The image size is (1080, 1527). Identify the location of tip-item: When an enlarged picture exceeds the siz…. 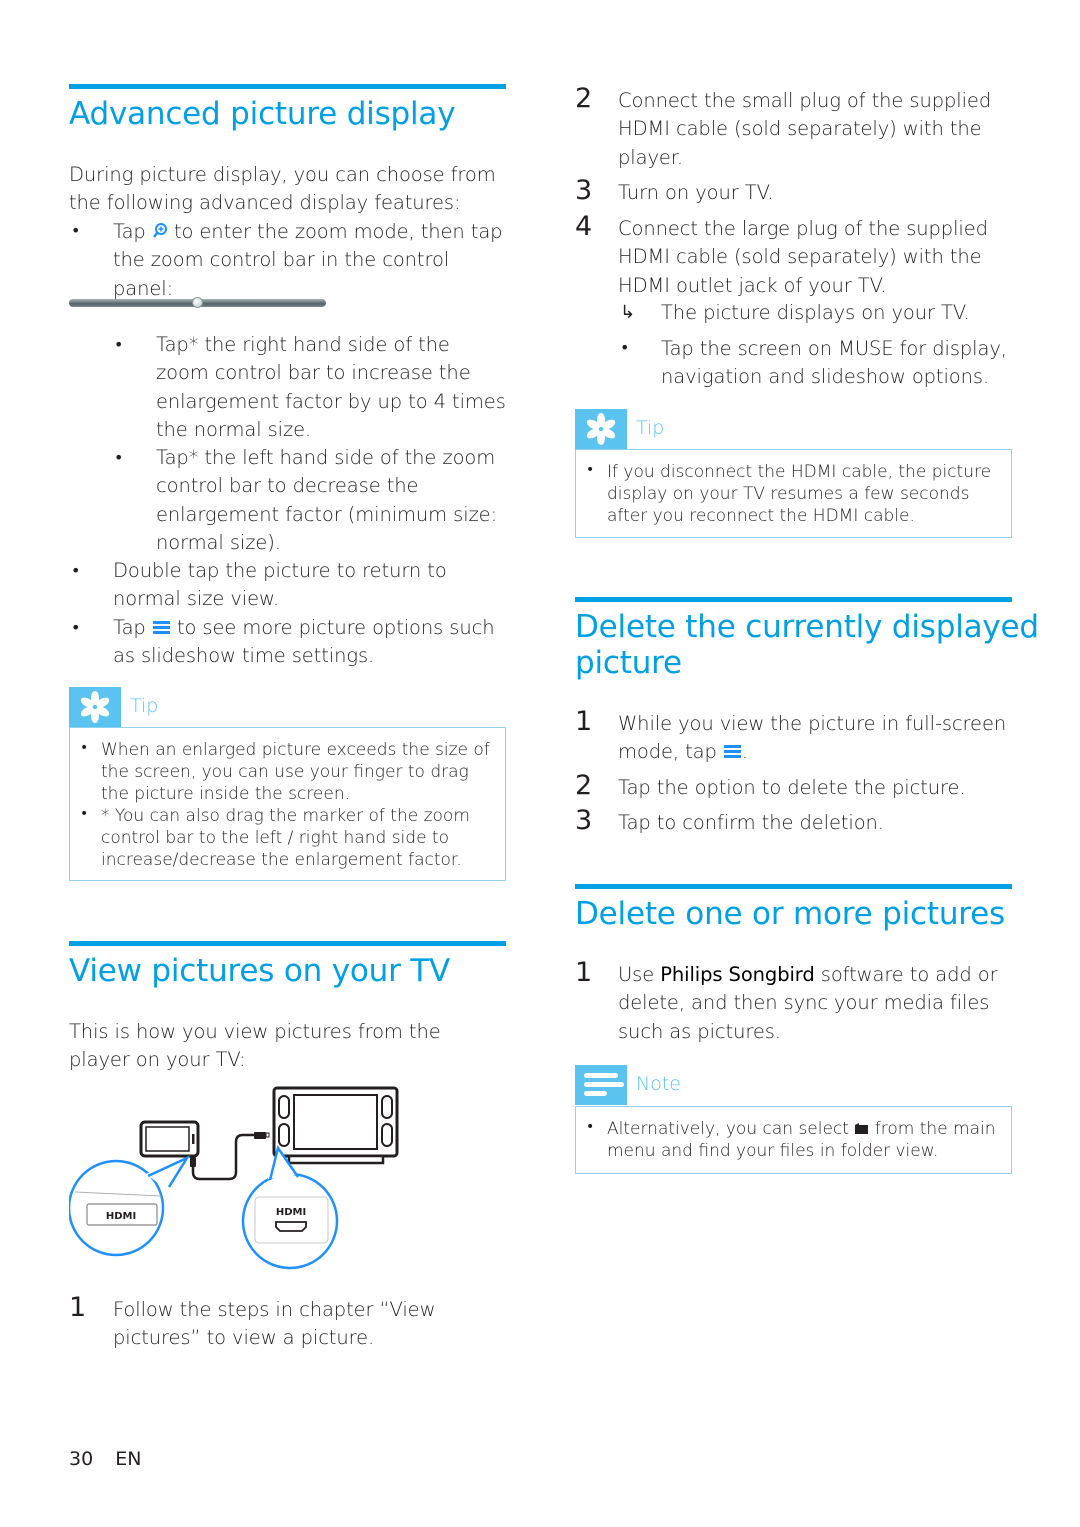
(295, 772).